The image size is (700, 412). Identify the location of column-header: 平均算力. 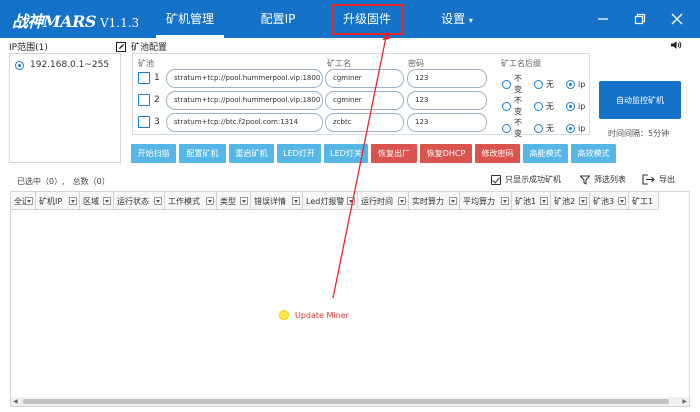
(486, 201).